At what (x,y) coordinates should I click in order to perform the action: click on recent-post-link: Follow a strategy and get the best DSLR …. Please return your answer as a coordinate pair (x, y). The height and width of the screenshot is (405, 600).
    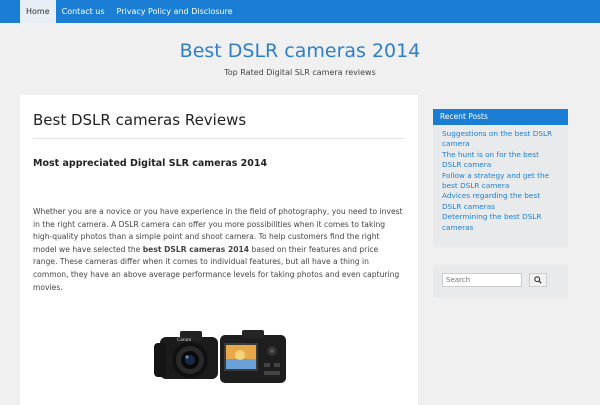
    Looking at the image, I should click on (500, 181).